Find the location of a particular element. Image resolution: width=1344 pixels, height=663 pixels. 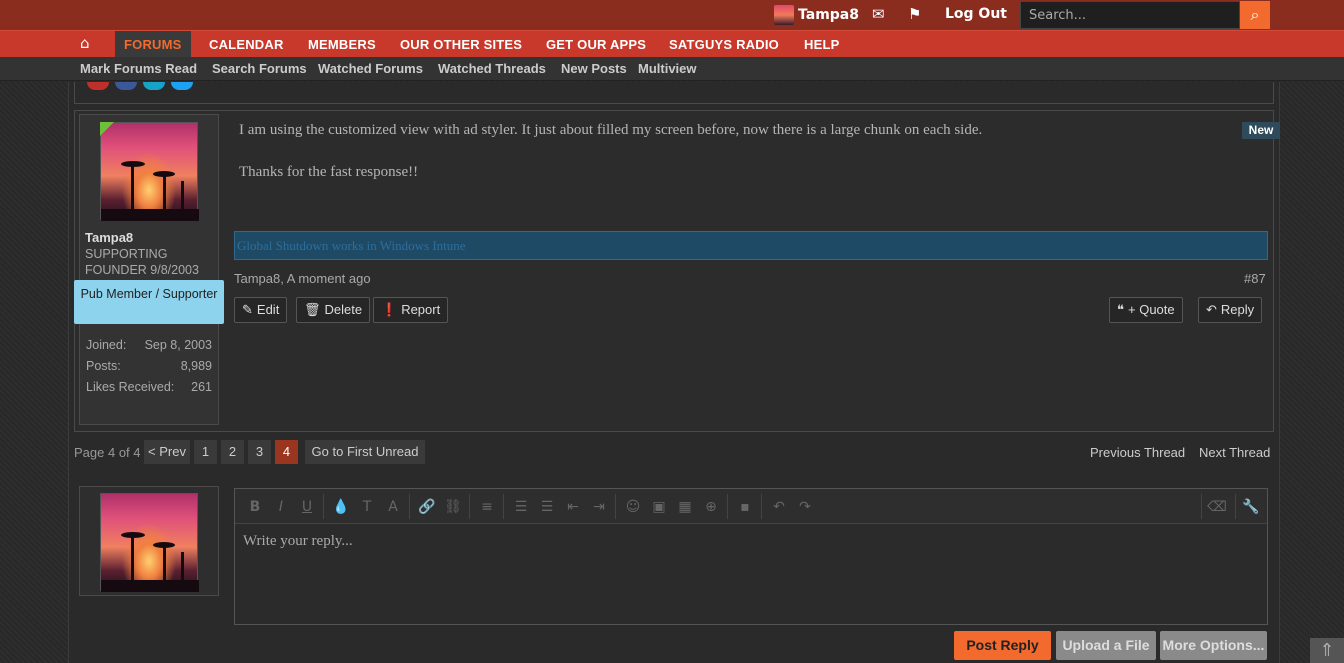

stat-label: Joined: is located at coordinates (106, 345).